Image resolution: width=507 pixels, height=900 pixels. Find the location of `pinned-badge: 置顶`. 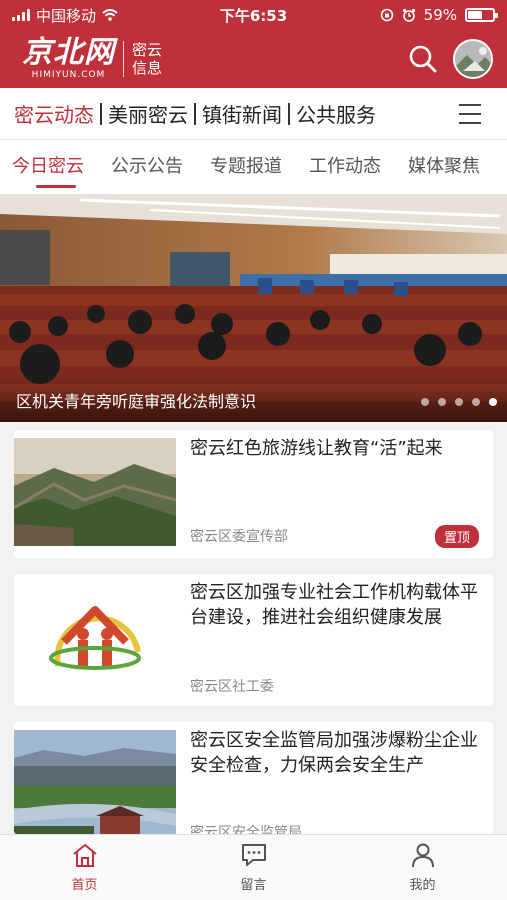

pinned-badge: 置顶 is located at coordinates (456, 536).